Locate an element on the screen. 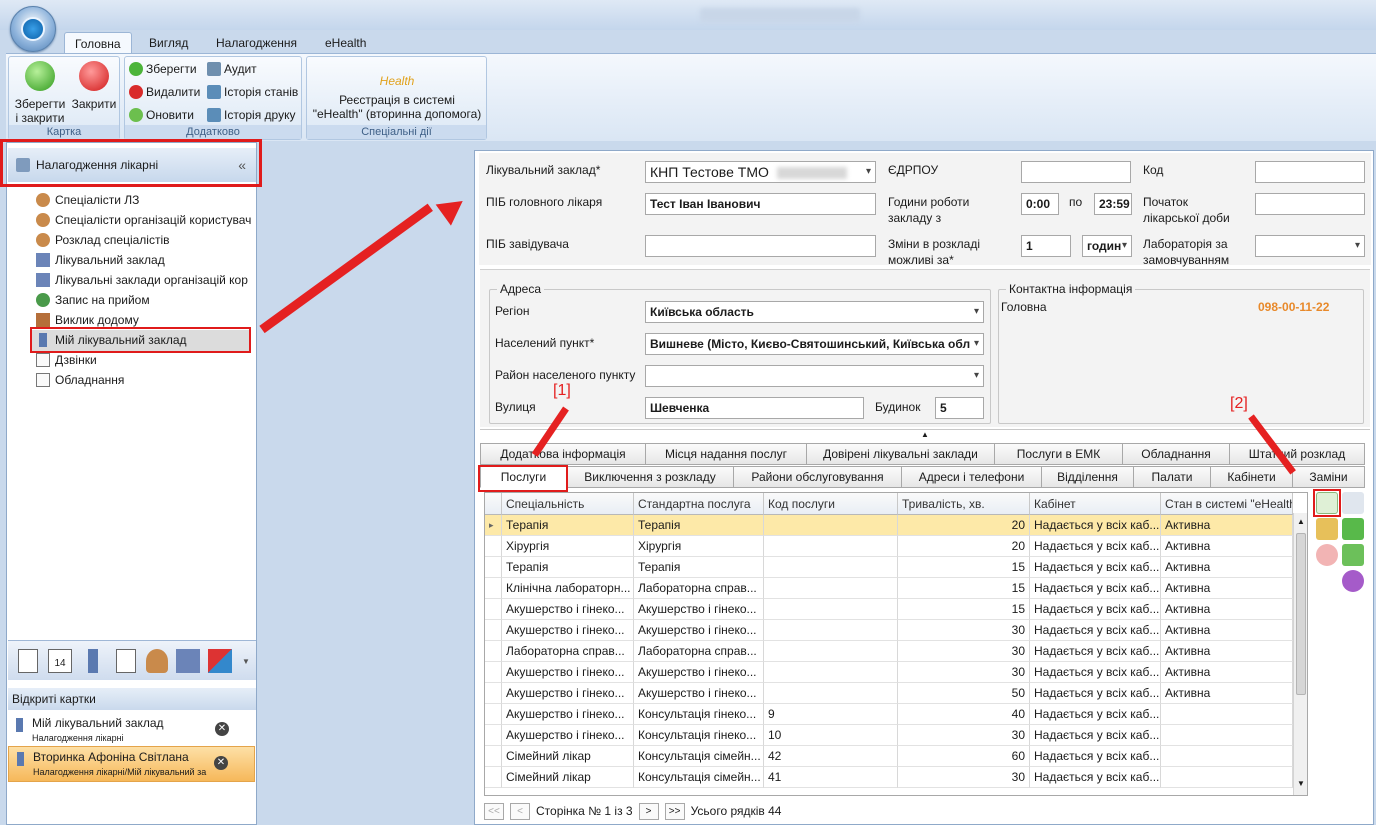 The height and width of the screenshot is (825, 1376). district-select is located at coordinates (814, 376).